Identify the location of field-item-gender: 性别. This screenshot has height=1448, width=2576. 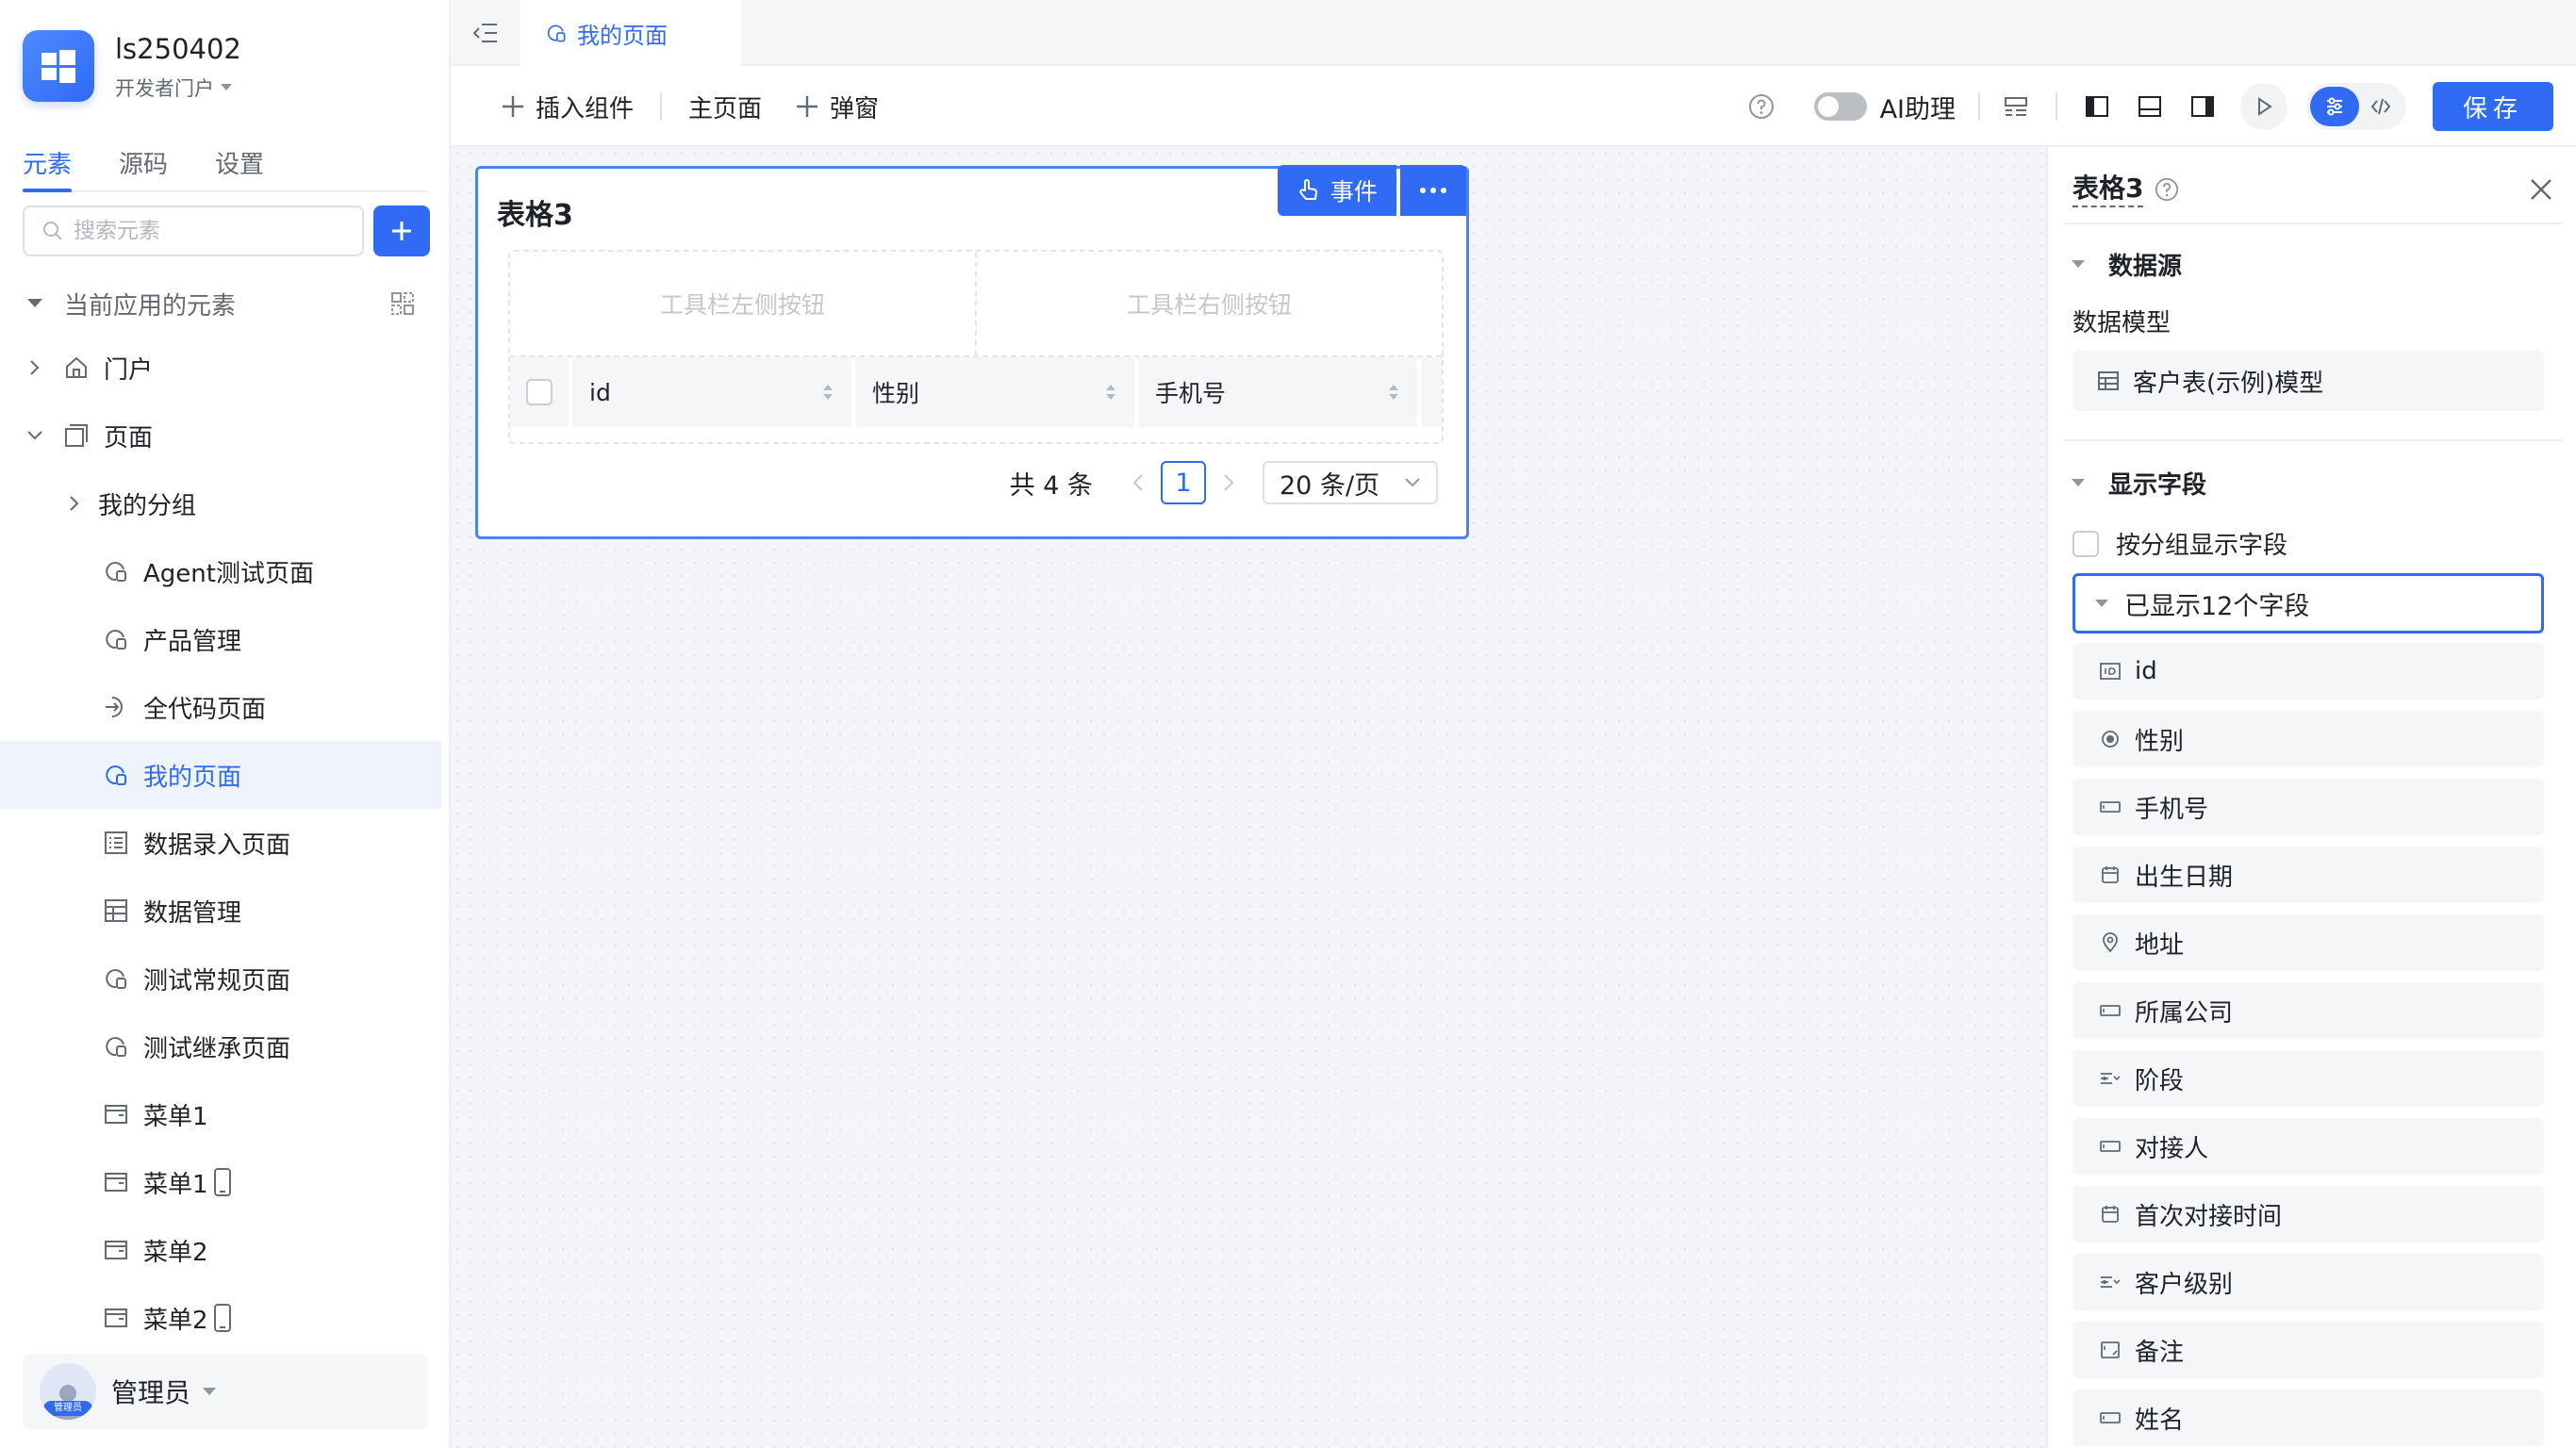
(2308, 739).